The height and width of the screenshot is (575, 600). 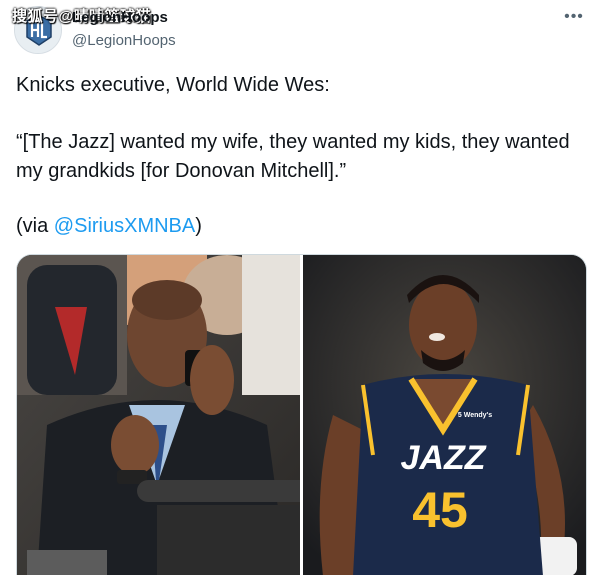 What do you see at coordinates (124, 226) in the screenshot?
I see `mention-link: @SiriusXMNBA` at bounding box center [124, 226].